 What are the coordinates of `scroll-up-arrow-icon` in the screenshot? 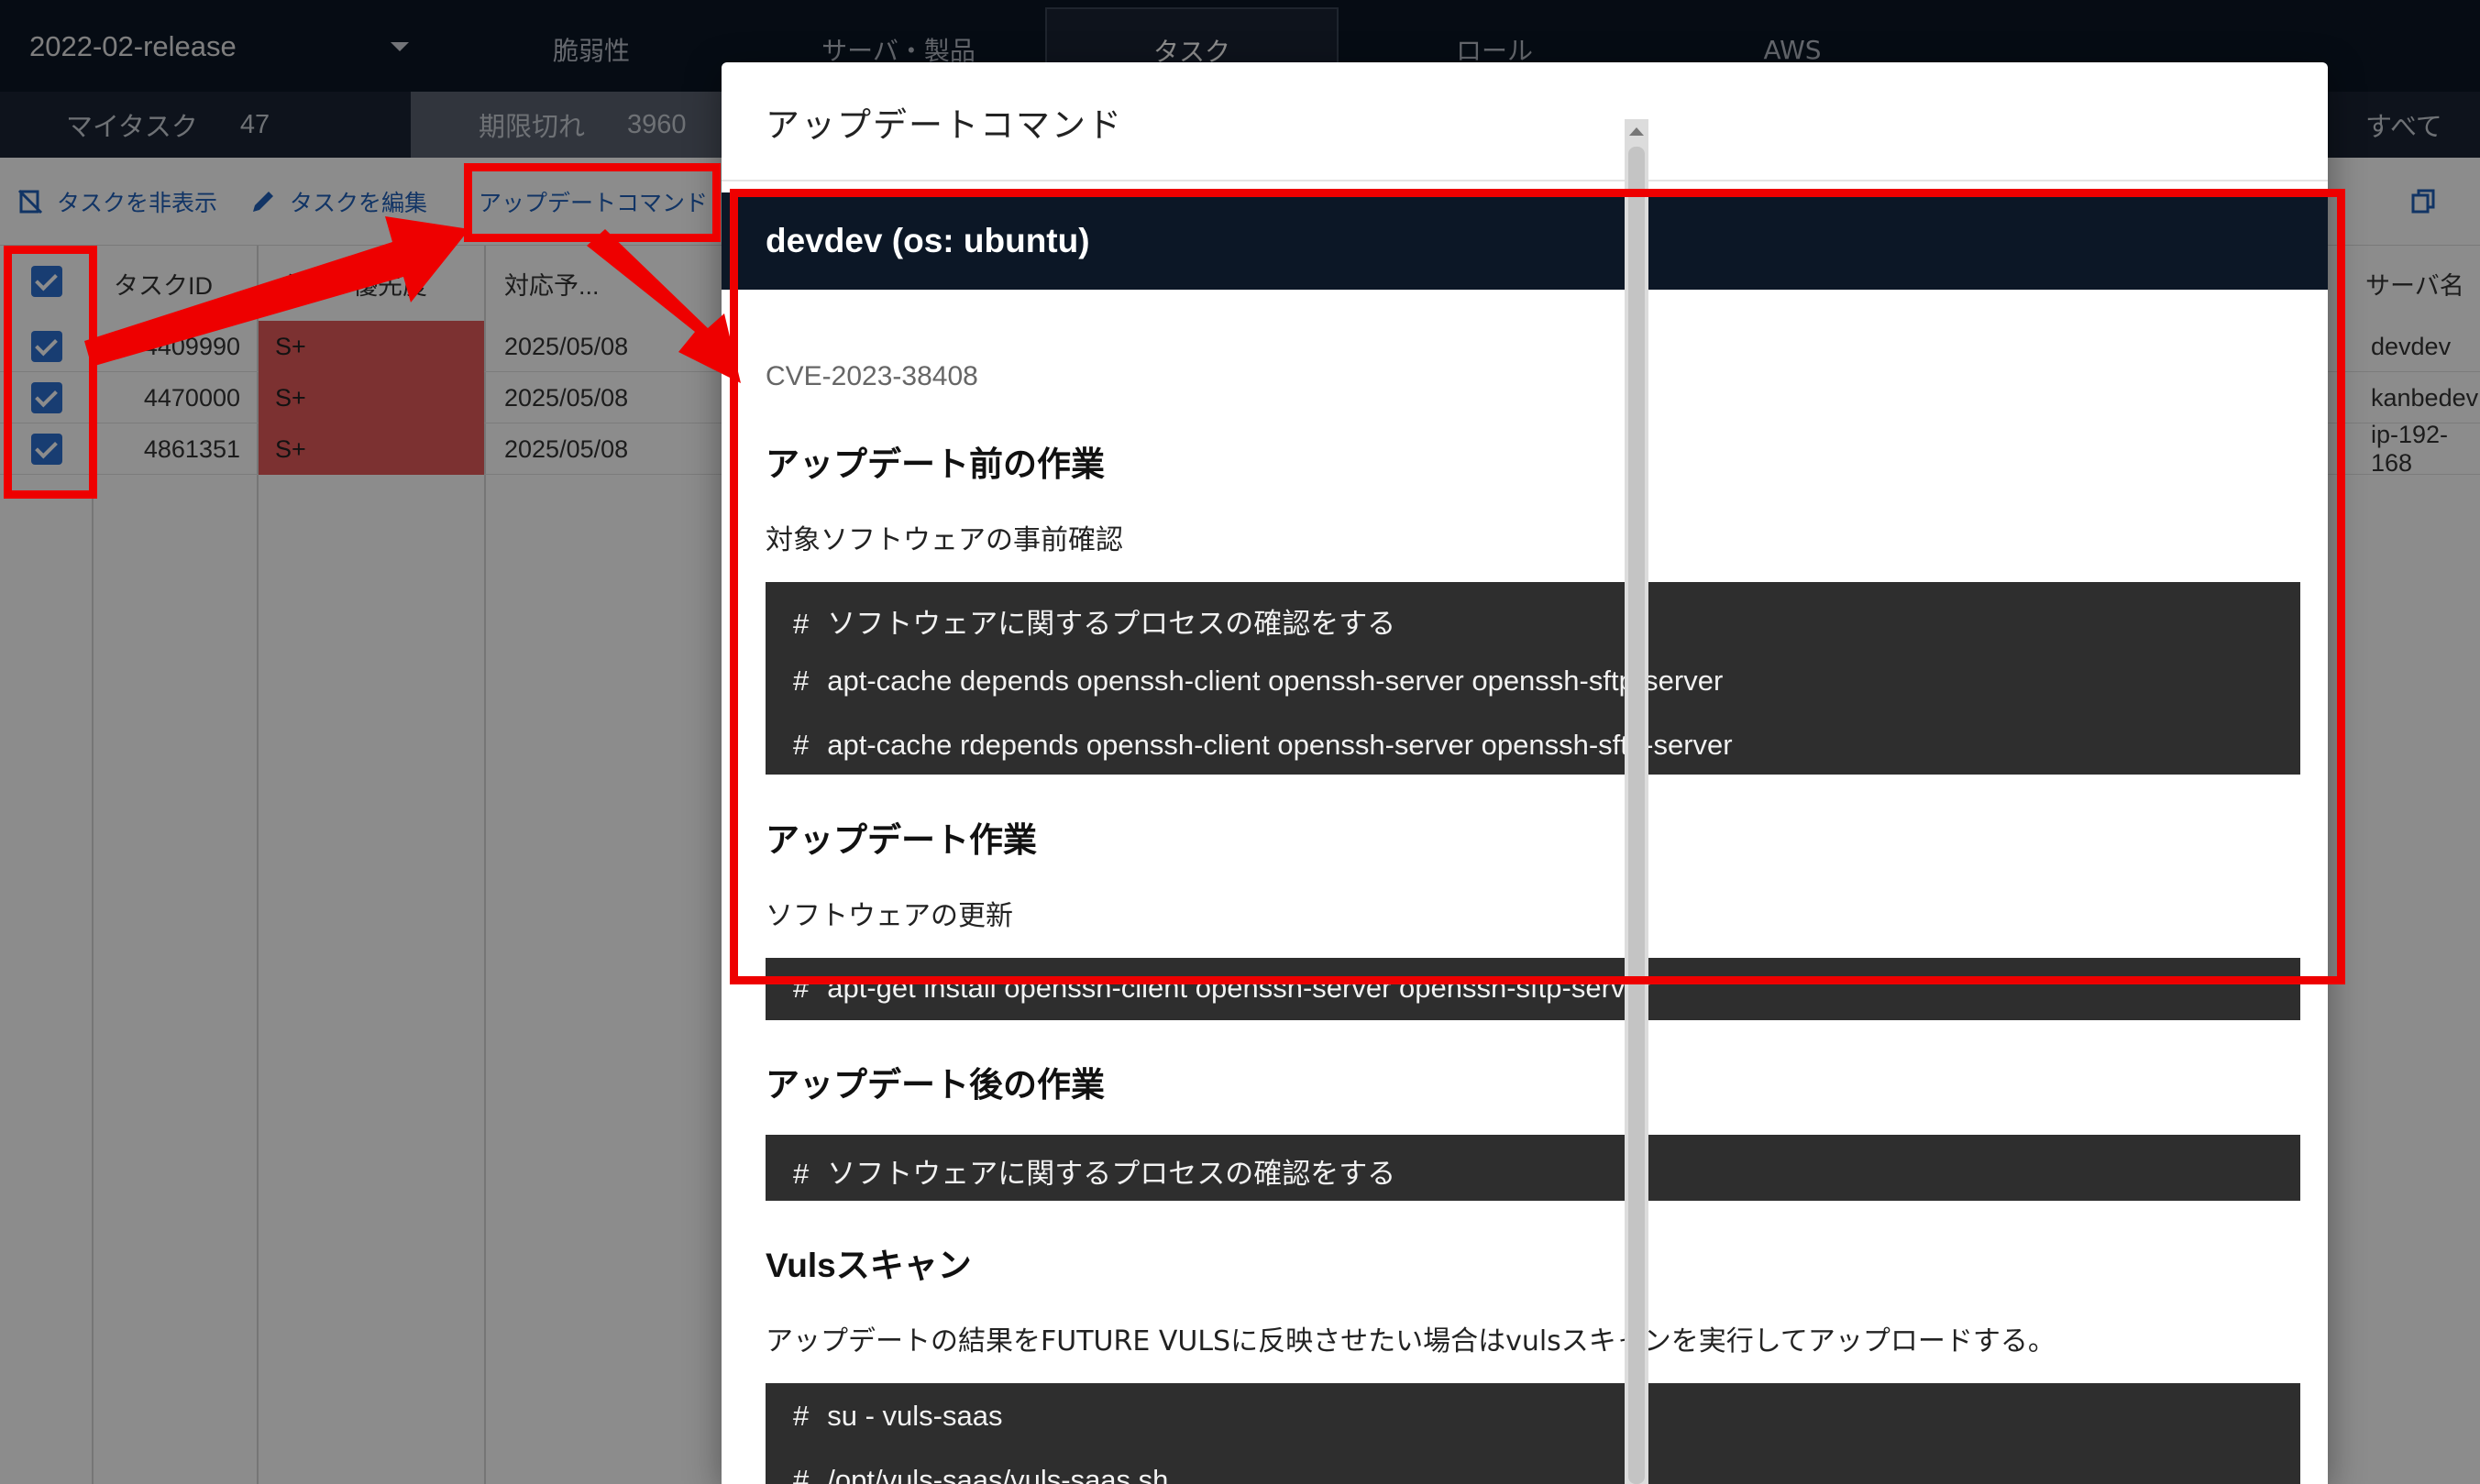 It's located at (1636, 131).